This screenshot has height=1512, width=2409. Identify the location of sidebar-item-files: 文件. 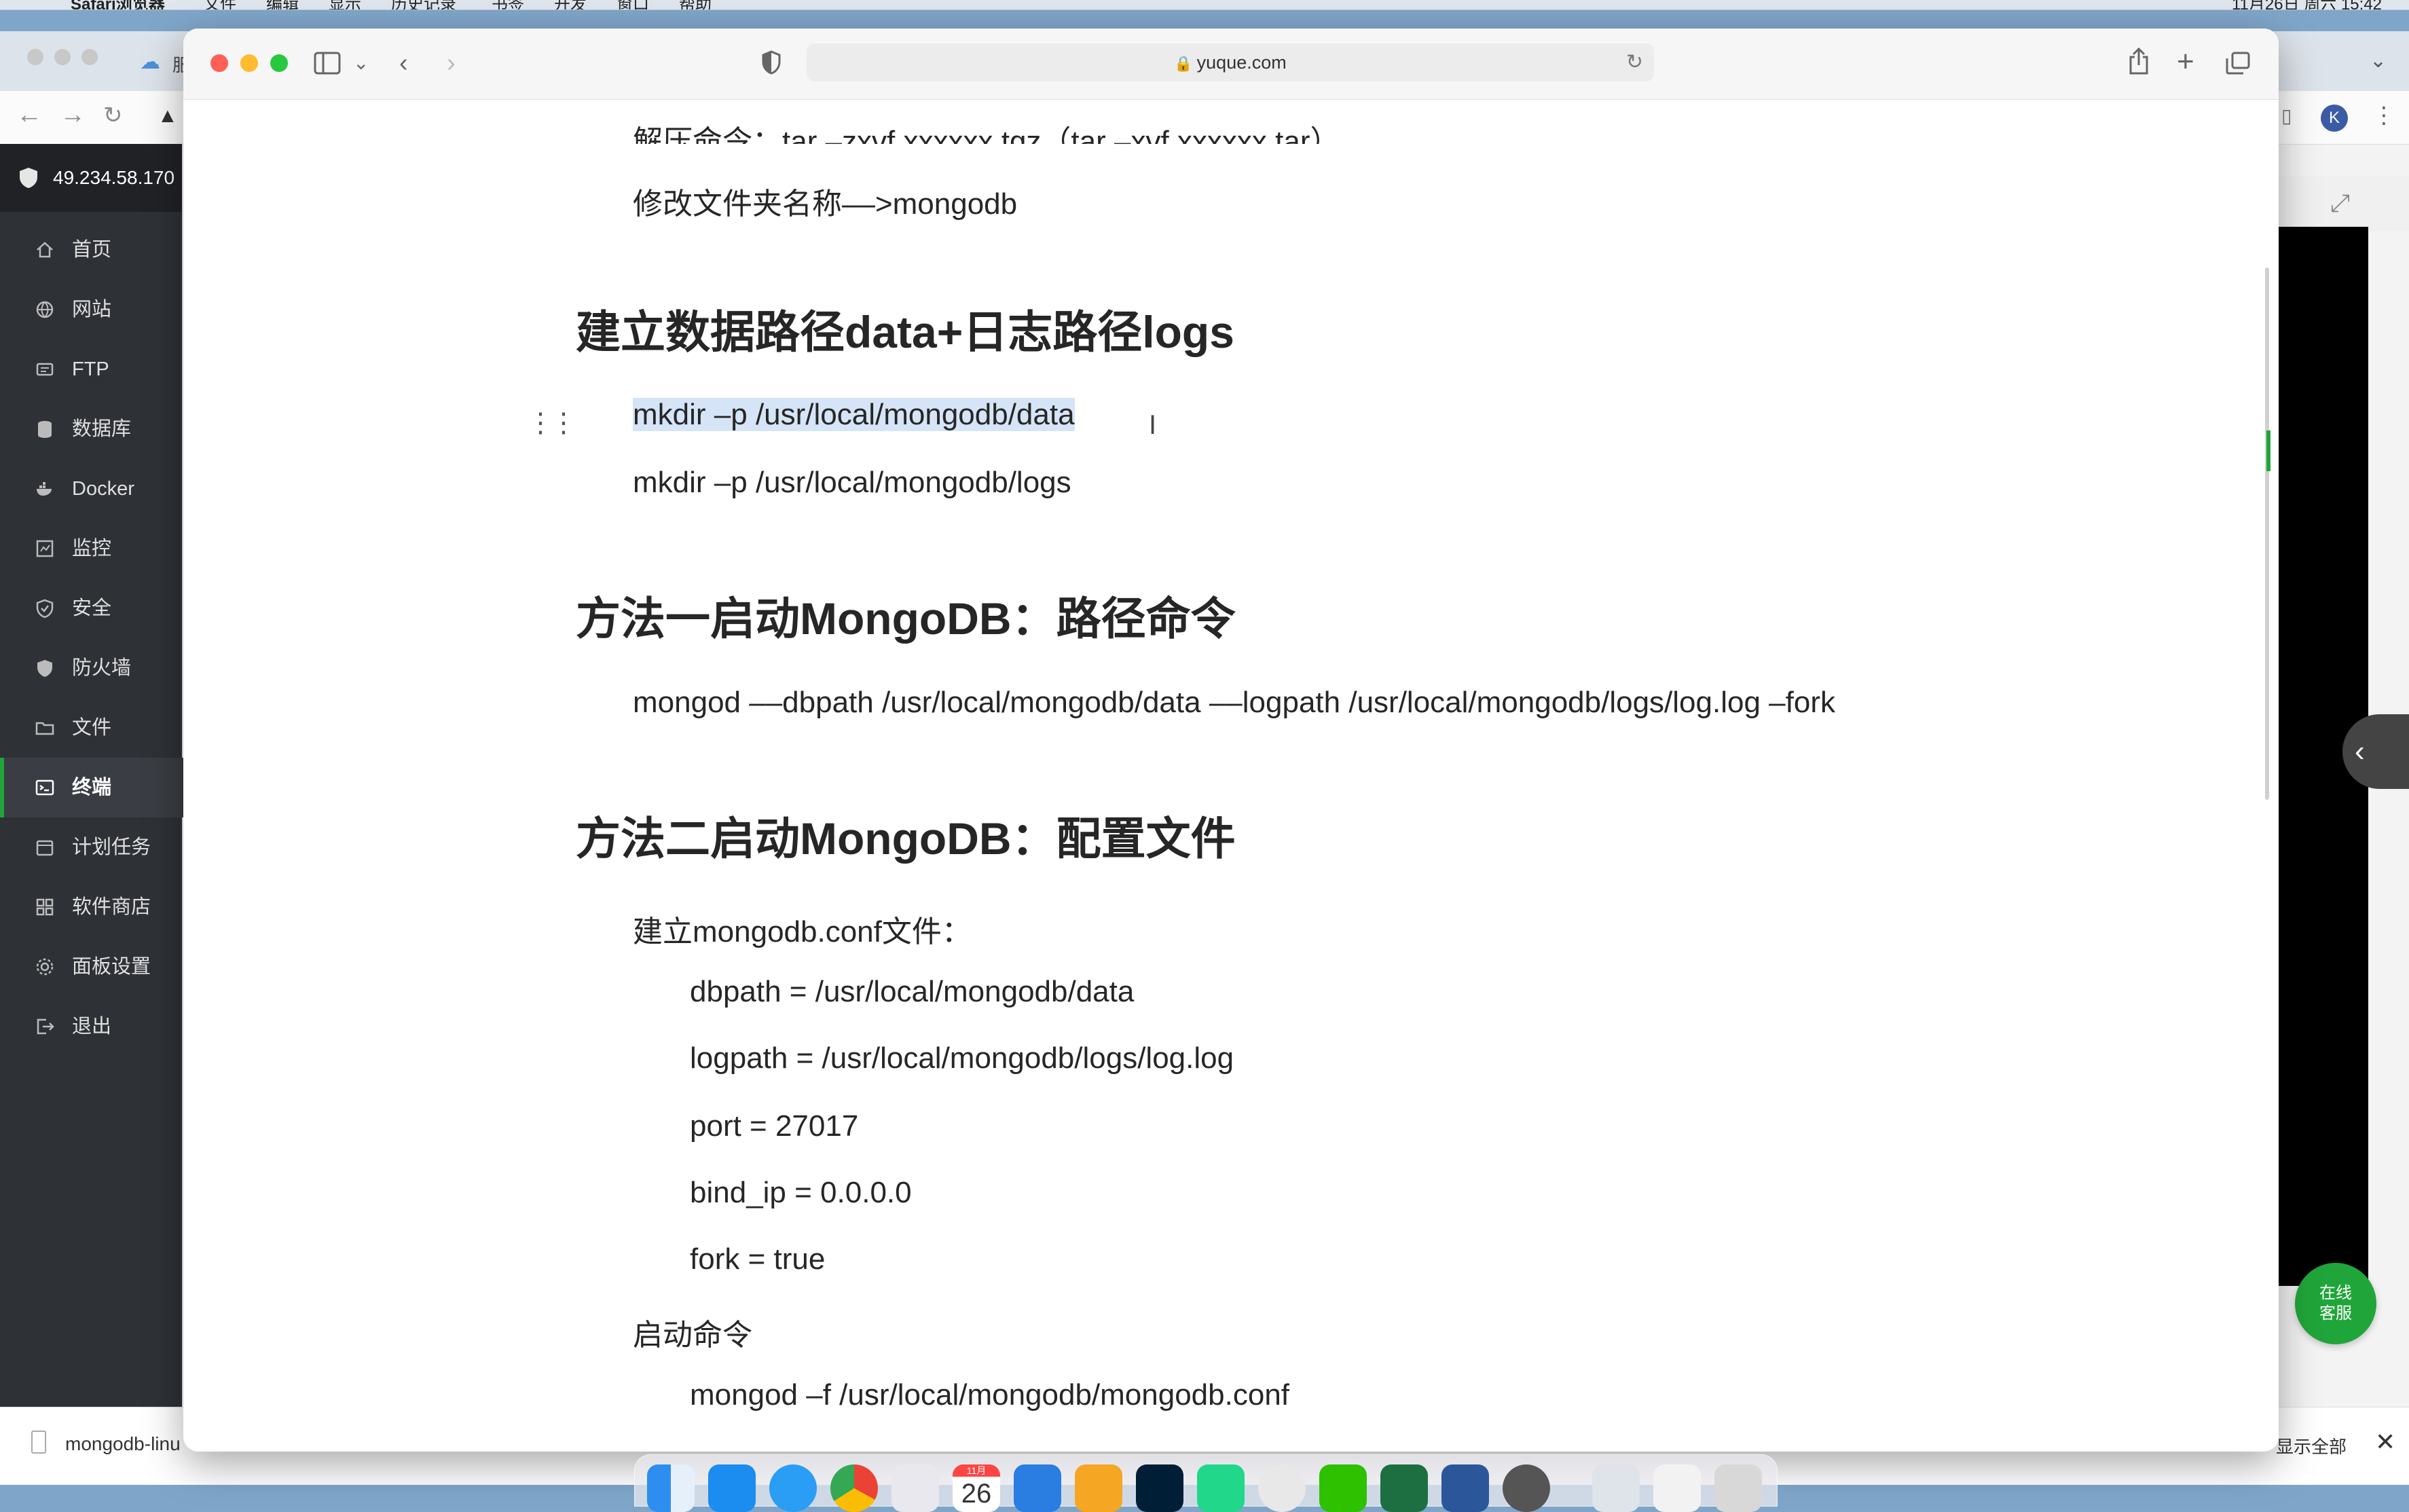
(91, 728).